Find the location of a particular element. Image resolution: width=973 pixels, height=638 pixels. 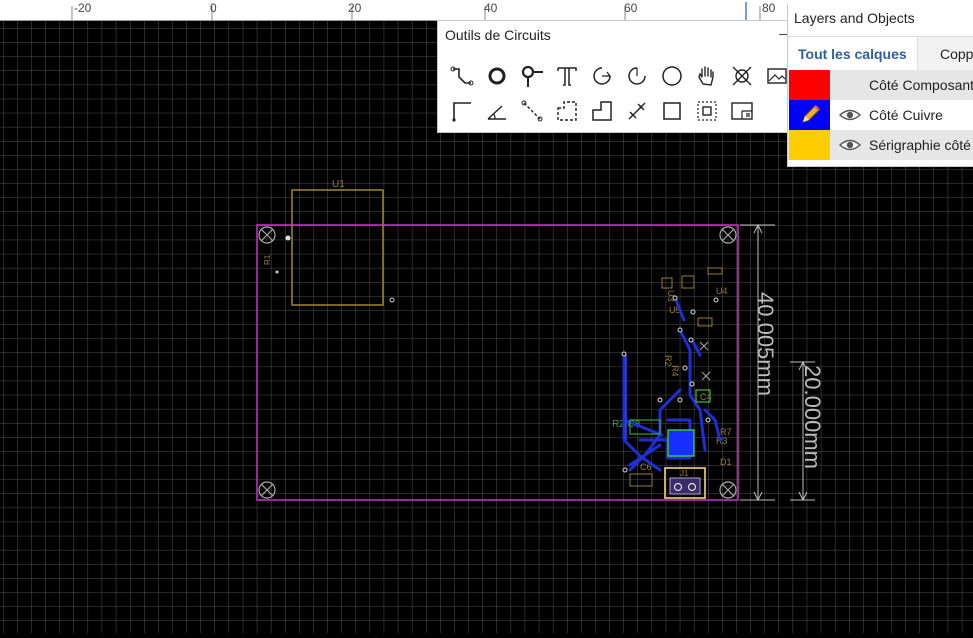

dimension-label-40: 40.005mm is located at coordinates (765, 344).